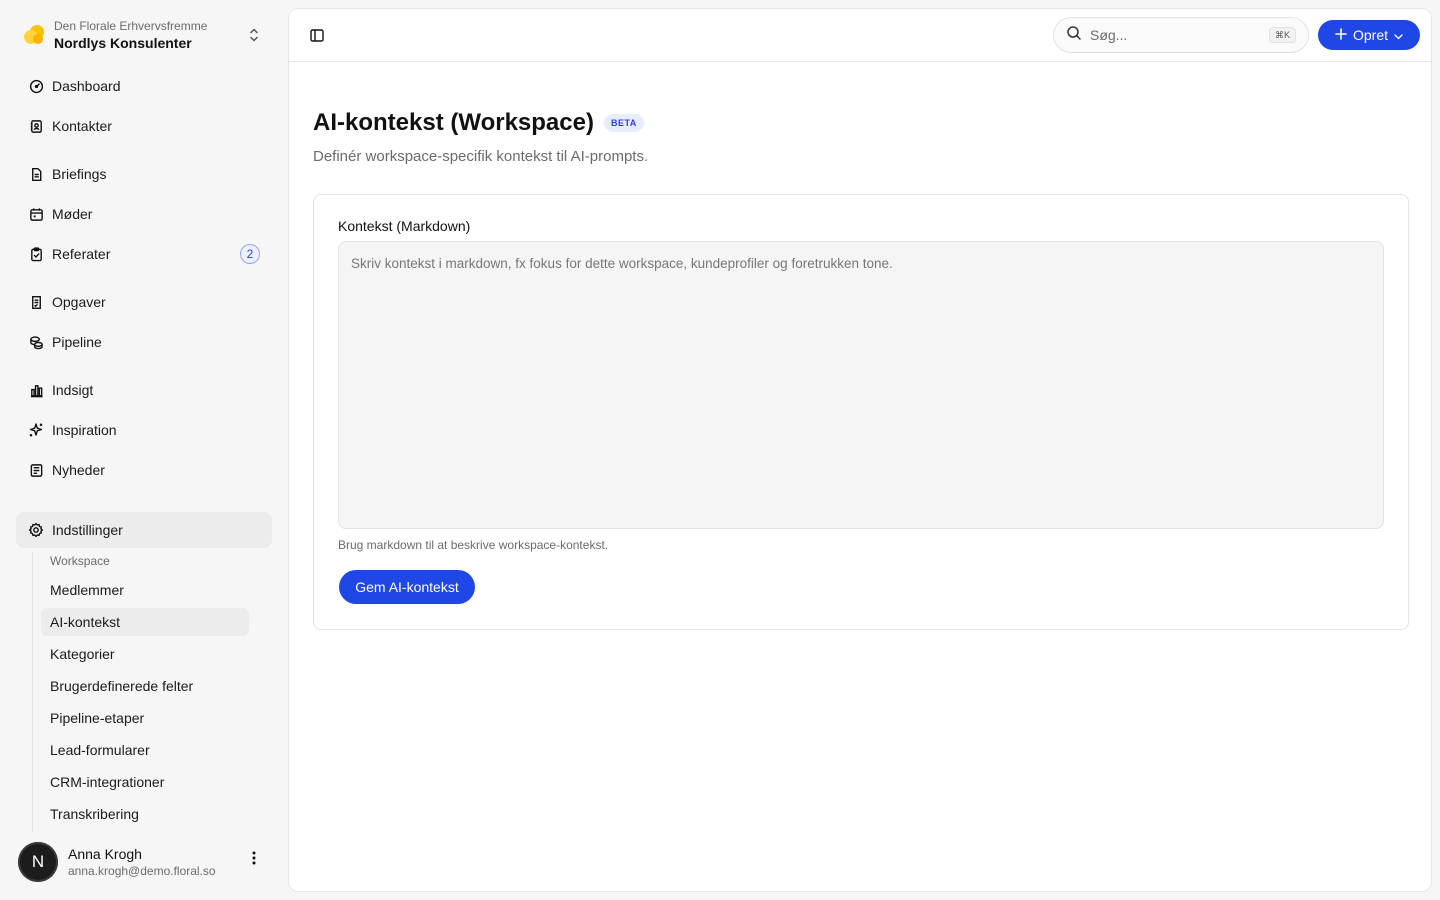  What do you see at coordinates (1282, 35) in the screenshot?
I see `search-shortcut: ⌘K` at bounding box center [1282, 35].